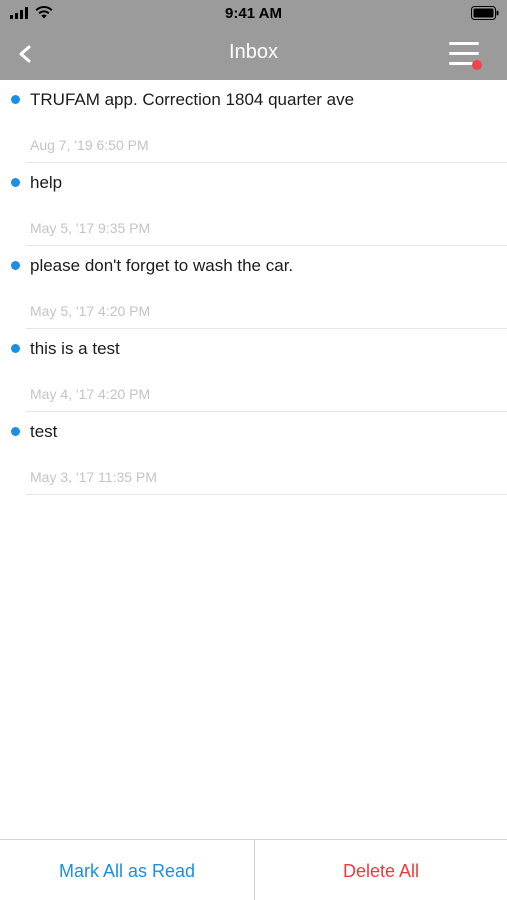 The height and width of the screenshot is (900, 507). What do you see at coordinates (253, 370) in the screenshot?
I see `list-item: this is a test May 4, '17 4:20 PM` at bounding box center [253, 370].